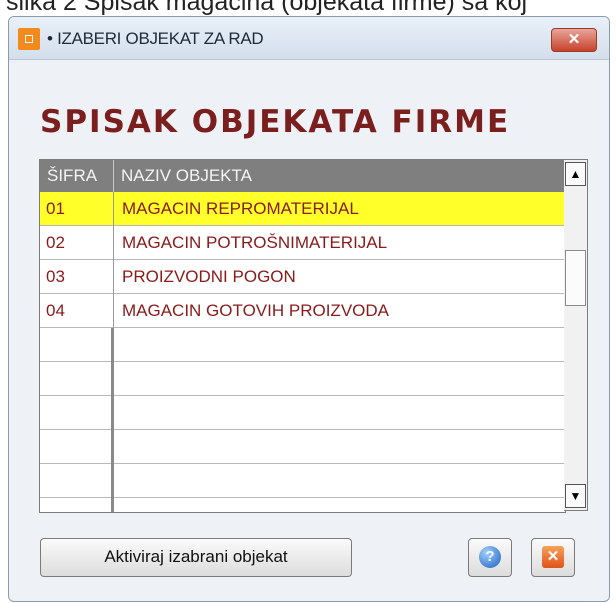 This screenshot has height=603, width=616. I want to click on table-row: 02 MAGACIN POTROŠNIMATERIJAL, so click(302, 243).